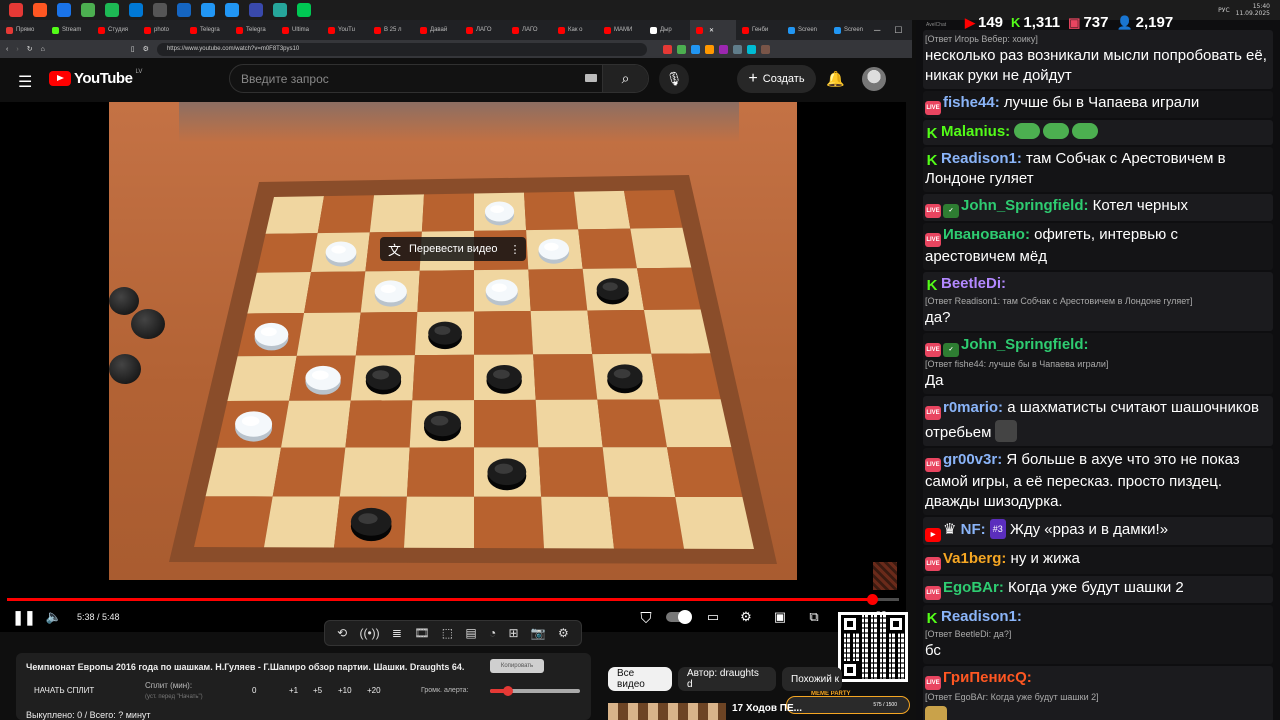 This screenshot has height=720, width=1280. Describe the element at coordinates (814, 617) in the screenshot. I see `pip-button: ⧉` at that location.